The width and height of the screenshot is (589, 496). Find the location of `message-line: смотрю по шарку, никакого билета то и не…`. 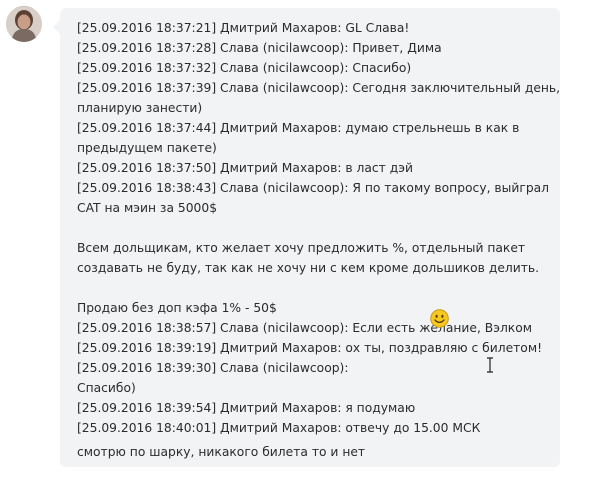

message-line: смотрю по шарку, никакого билета то и не… is located at coordinates (221, 452).